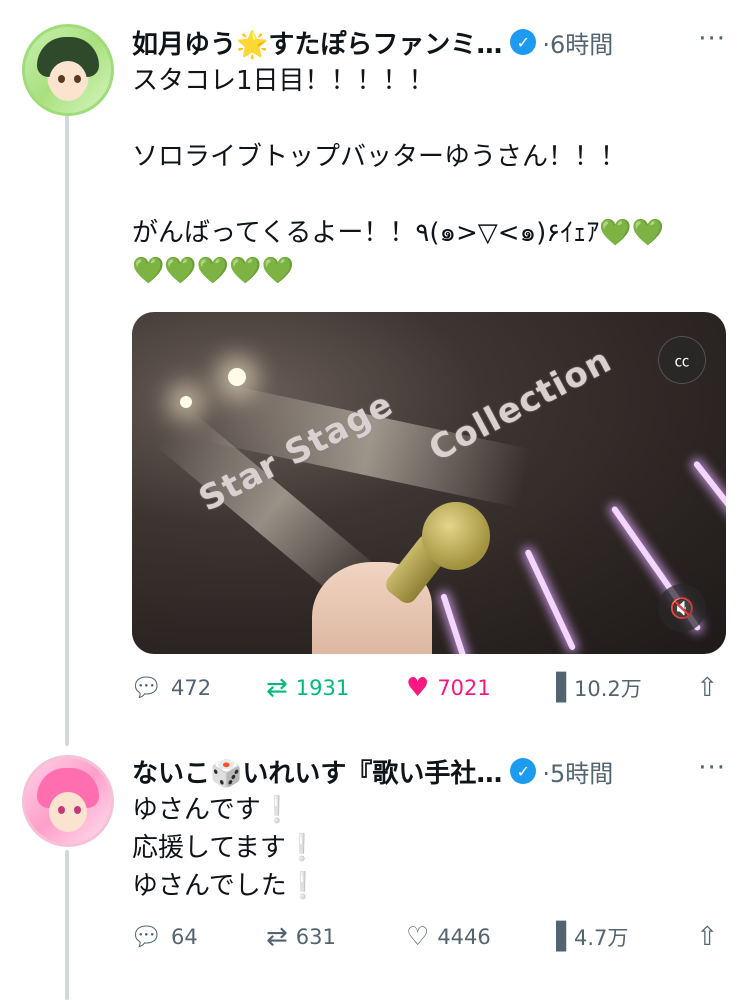  Describe the element at coordinates (315, 937) in the screenshot. I see `retweet-count: 631` at that location.